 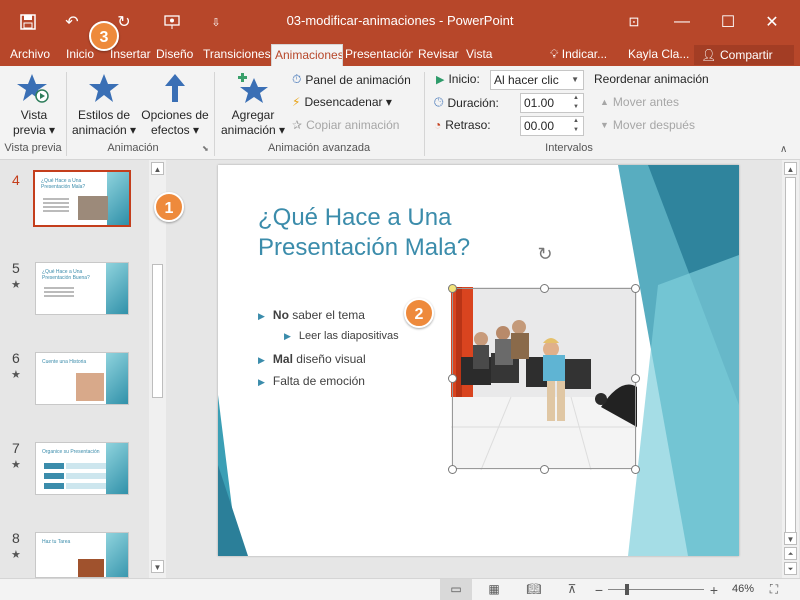 What do you see at coordinates (132, 55) in the screenshot?
I see `tab-insertar: Insertar` at bounding box center [132, 55].